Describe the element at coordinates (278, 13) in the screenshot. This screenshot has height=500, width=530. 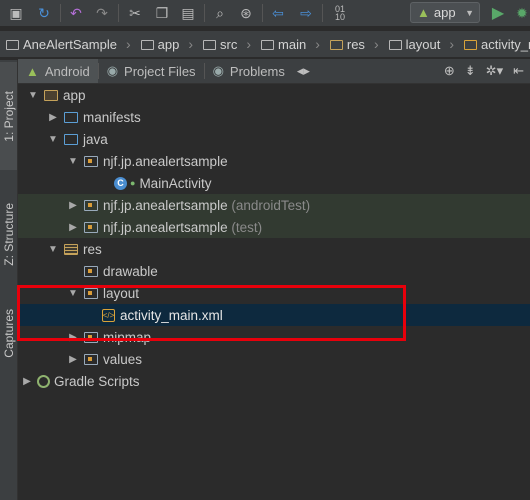
I see `back-icon: ⇦` at that location.